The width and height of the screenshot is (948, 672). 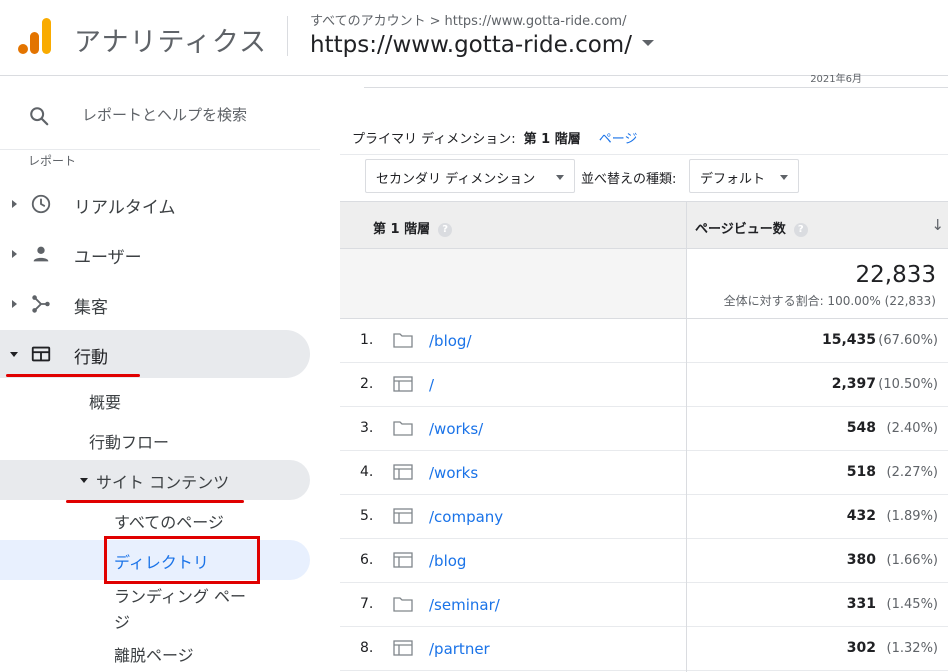 What do you see at coordinates (744, 176) in the screenshot?
I see `sort-type-select: デフォルト` at bounding box center [744, 176].